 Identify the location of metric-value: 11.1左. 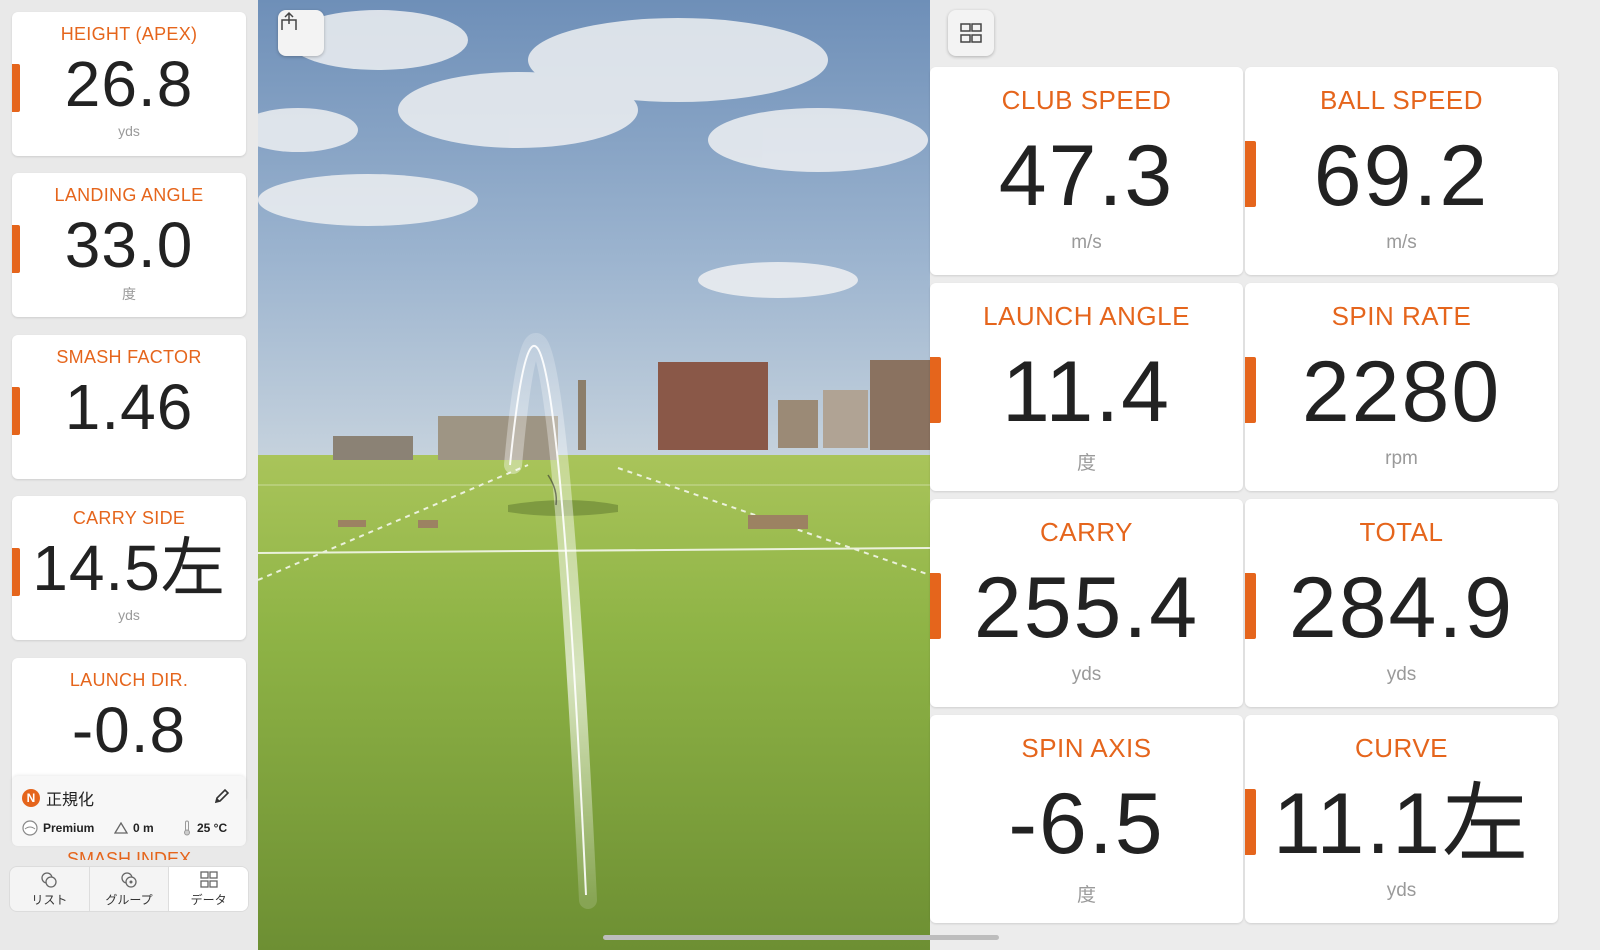
(1401, 824).